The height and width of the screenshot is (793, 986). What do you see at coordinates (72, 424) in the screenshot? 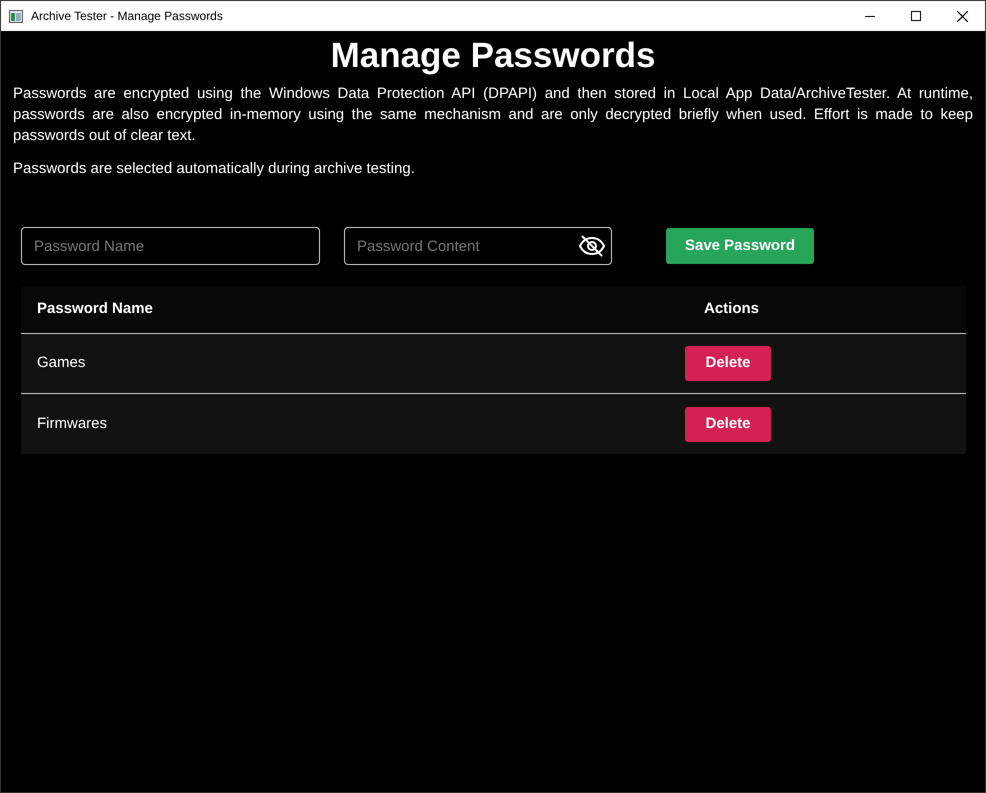
I see `table-cell-text: Firmwares` at bounding box center [72, 424].